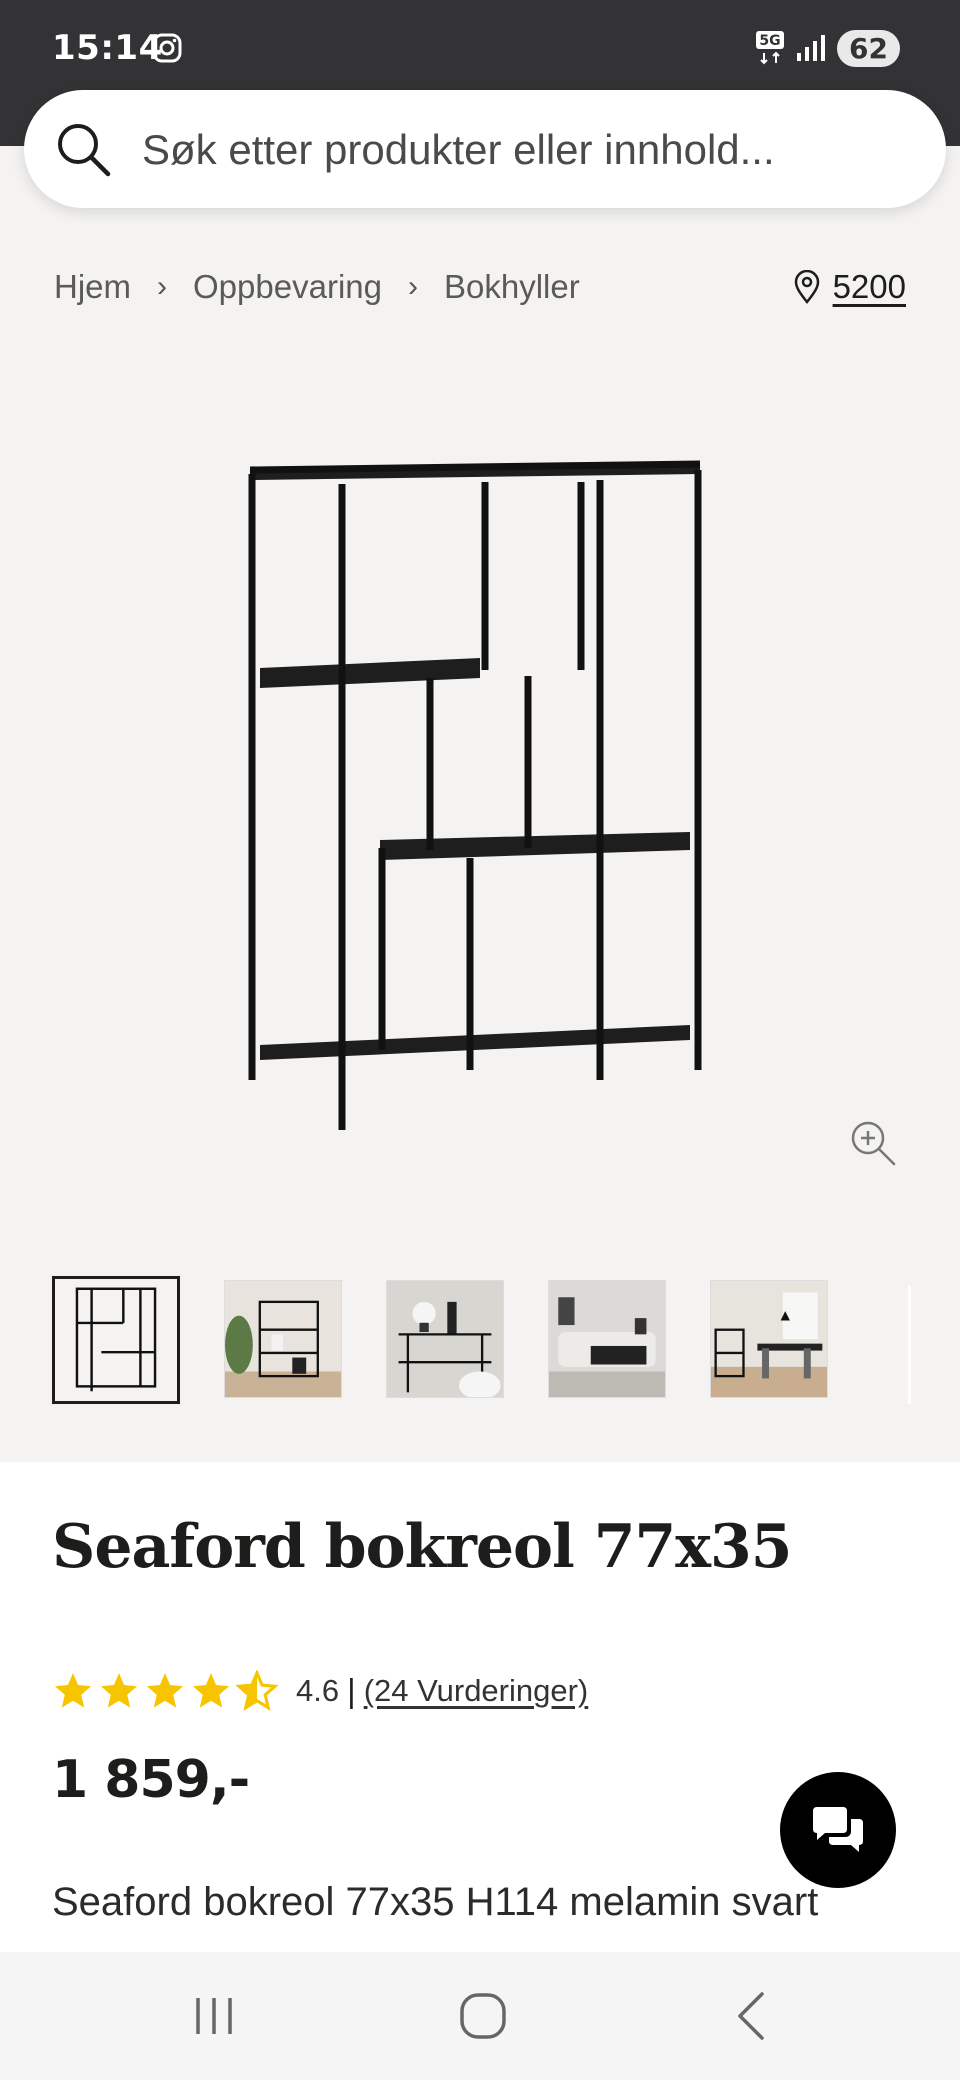 The width and height of the screenshot is (960, 2080). Describe the element at coordinates (512, 287) in the screenshot. I see `breadcrumb-item-bookshelves: Bokhyller` at that location.